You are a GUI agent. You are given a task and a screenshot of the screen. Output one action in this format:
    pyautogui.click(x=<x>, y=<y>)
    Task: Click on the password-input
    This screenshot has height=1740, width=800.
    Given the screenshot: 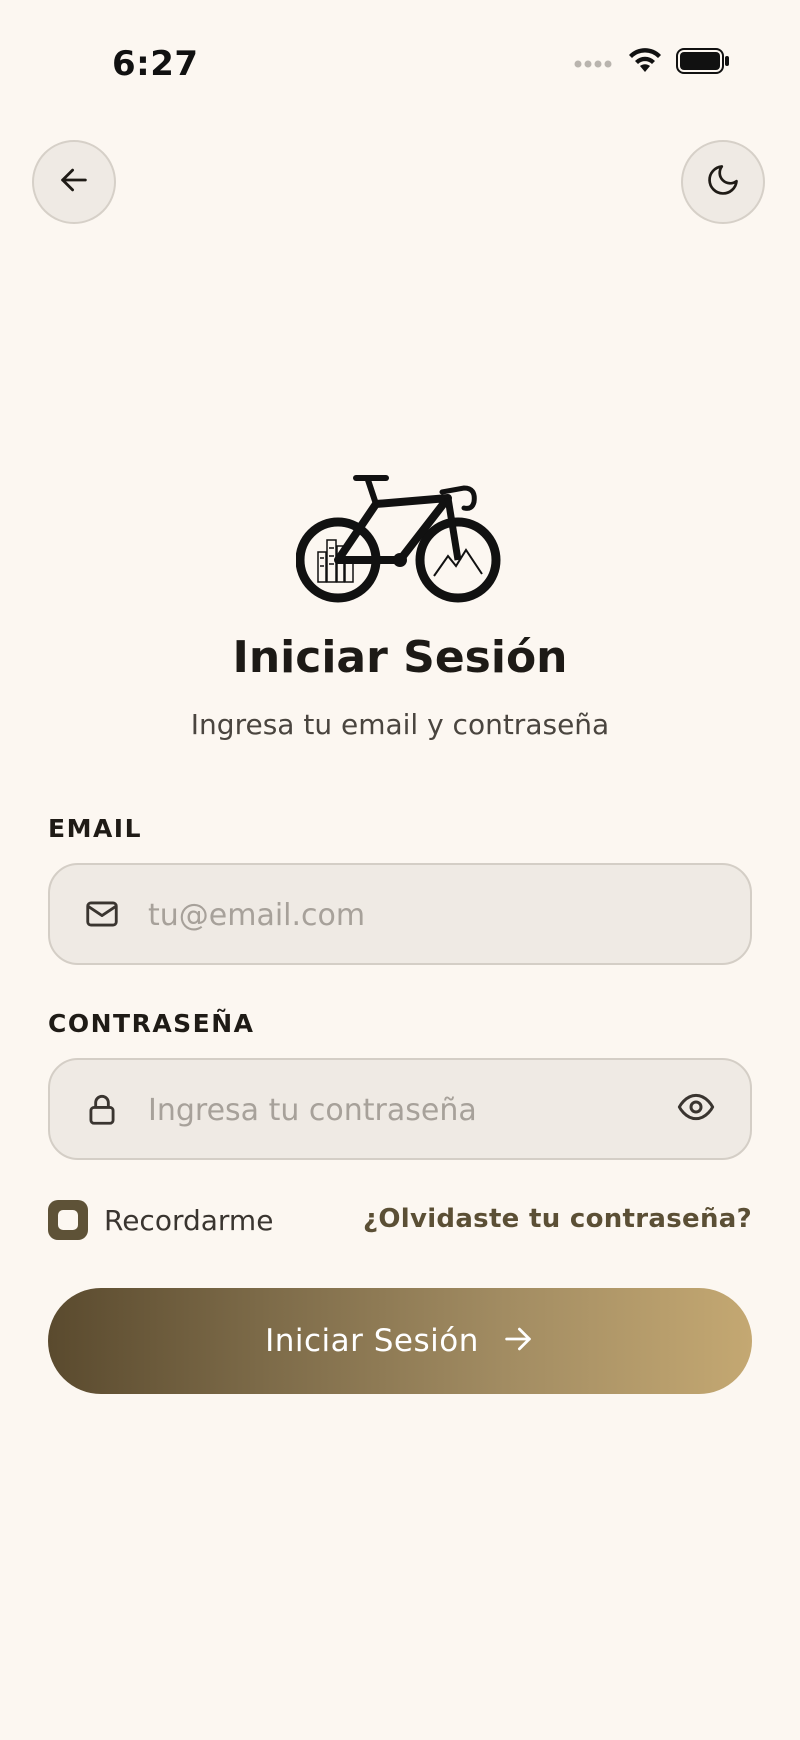 What is the action you would take?
    pyautogui.click(x=398, y=1110)
    